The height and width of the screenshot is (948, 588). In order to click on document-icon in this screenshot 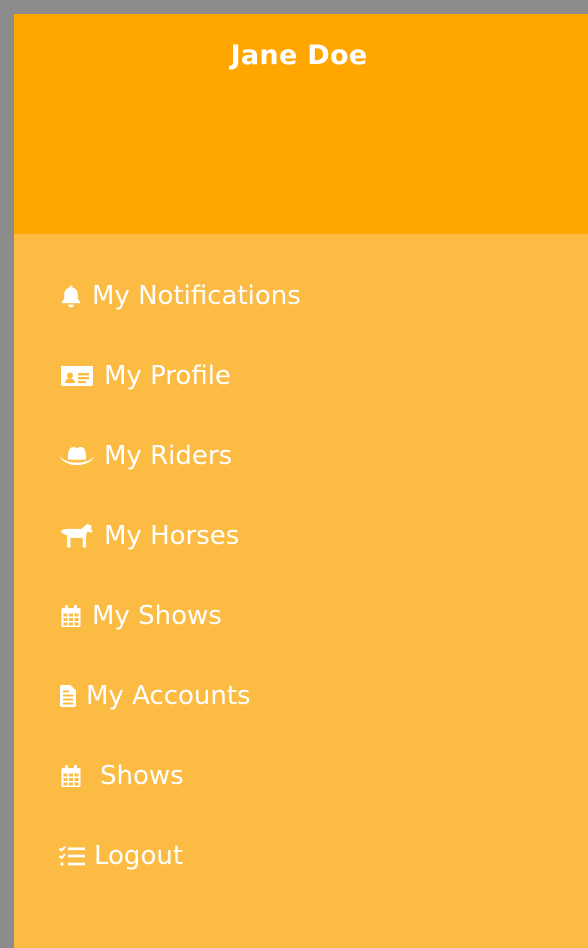, I will do `click(68, 696)`.